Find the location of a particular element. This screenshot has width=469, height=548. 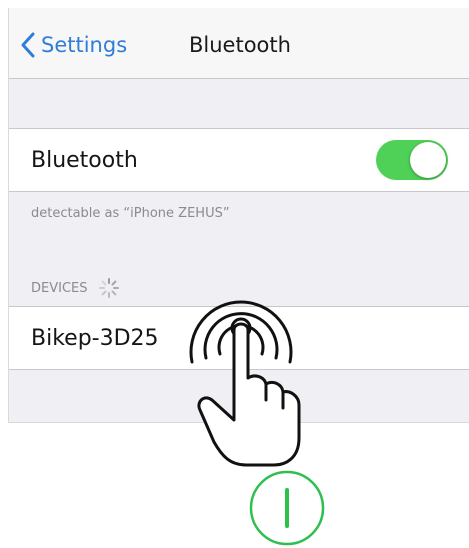

tap-hand-icon is located at coordinates (245, 383).